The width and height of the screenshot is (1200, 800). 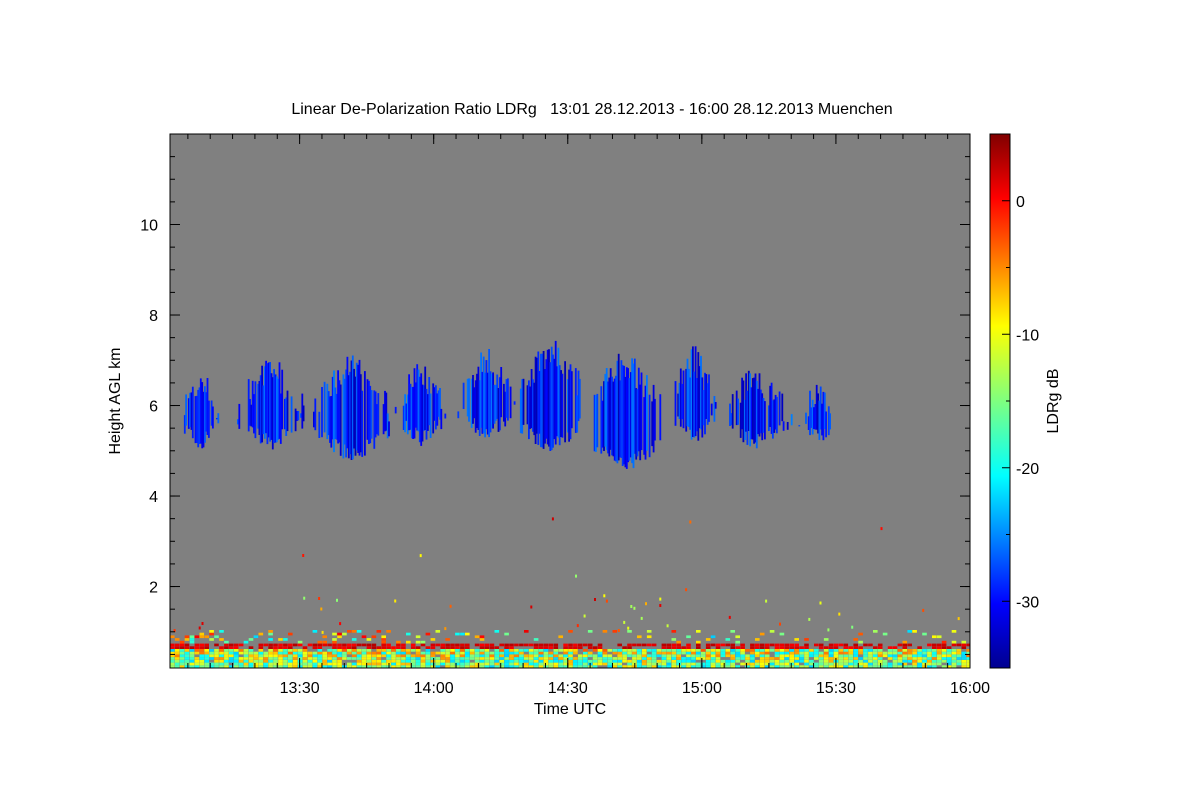 What do you see at coordinates (115, 400) in the screenshot?
I see `y-axis-label: Height AGL km` at bounding box center [115, 400].